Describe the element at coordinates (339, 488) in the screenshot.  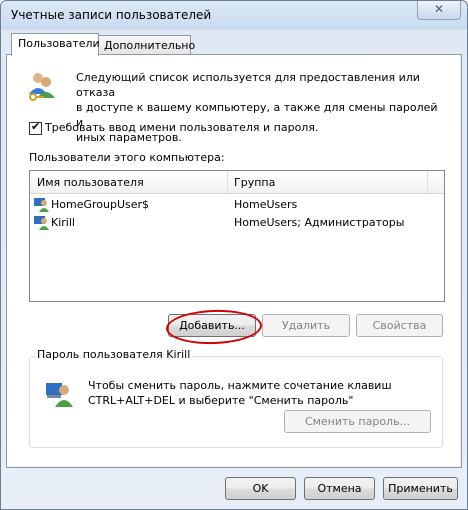
I see `cancel-button: Отмена` at that location.